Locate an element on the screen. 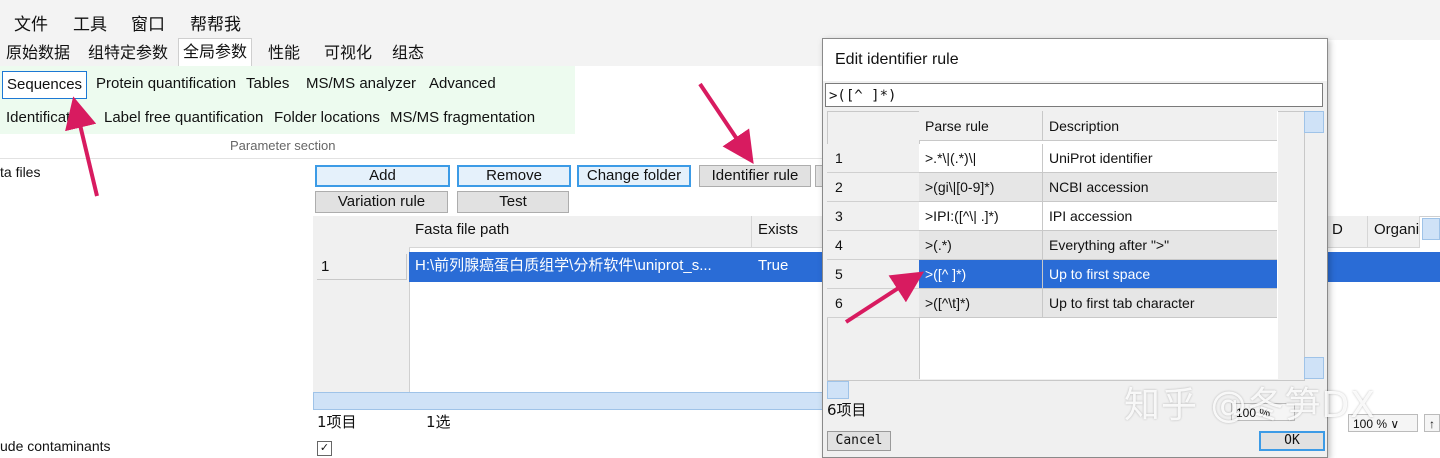 The image size is (1440, 458). arrow-to-selected-rule is located at coordinates (884, 297).